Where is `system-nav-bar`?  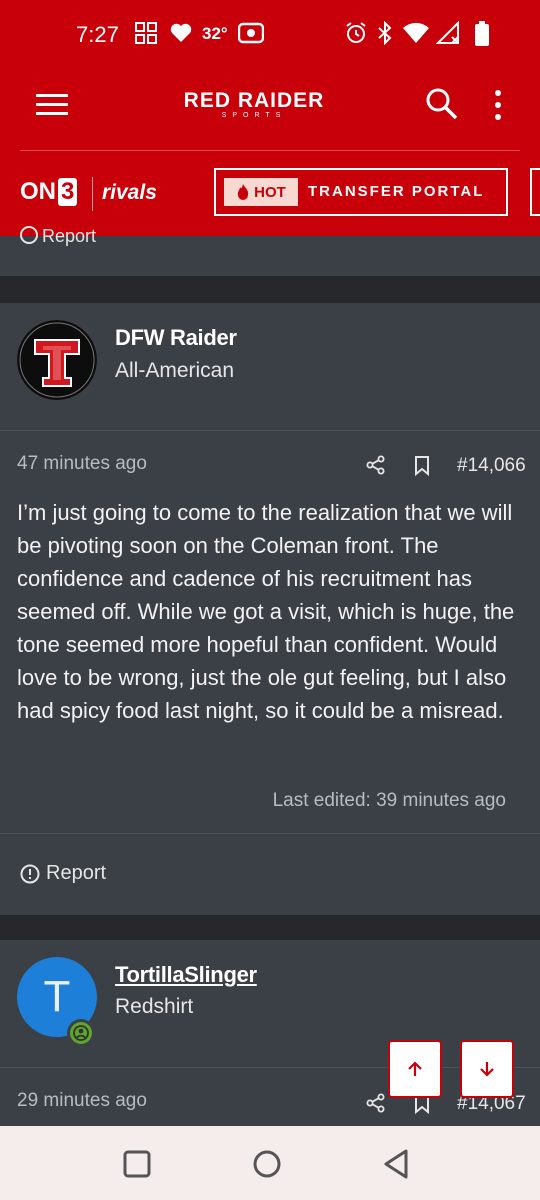
system-nav-bar is located at coordinates (270, 1163).